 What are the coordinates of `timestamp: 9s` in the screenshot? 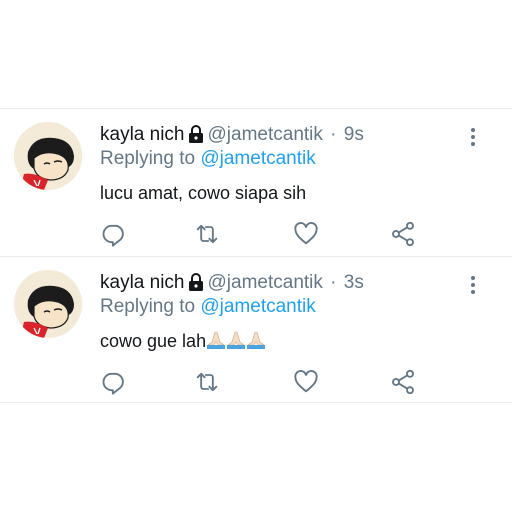 It's located at (354, 134).